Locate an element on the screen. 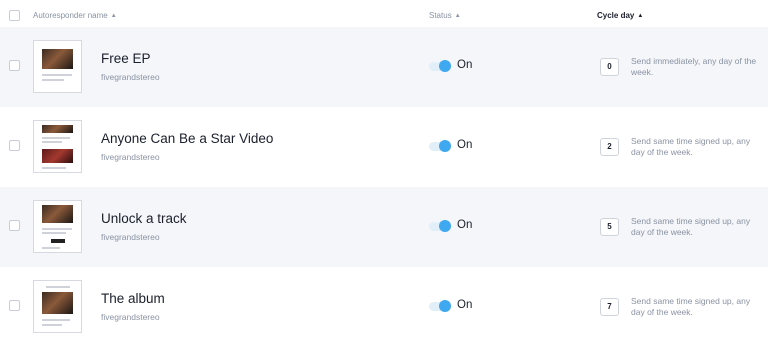  column-header-cycle-day: Cycle day ▲ is located at coordinates (620, 15).